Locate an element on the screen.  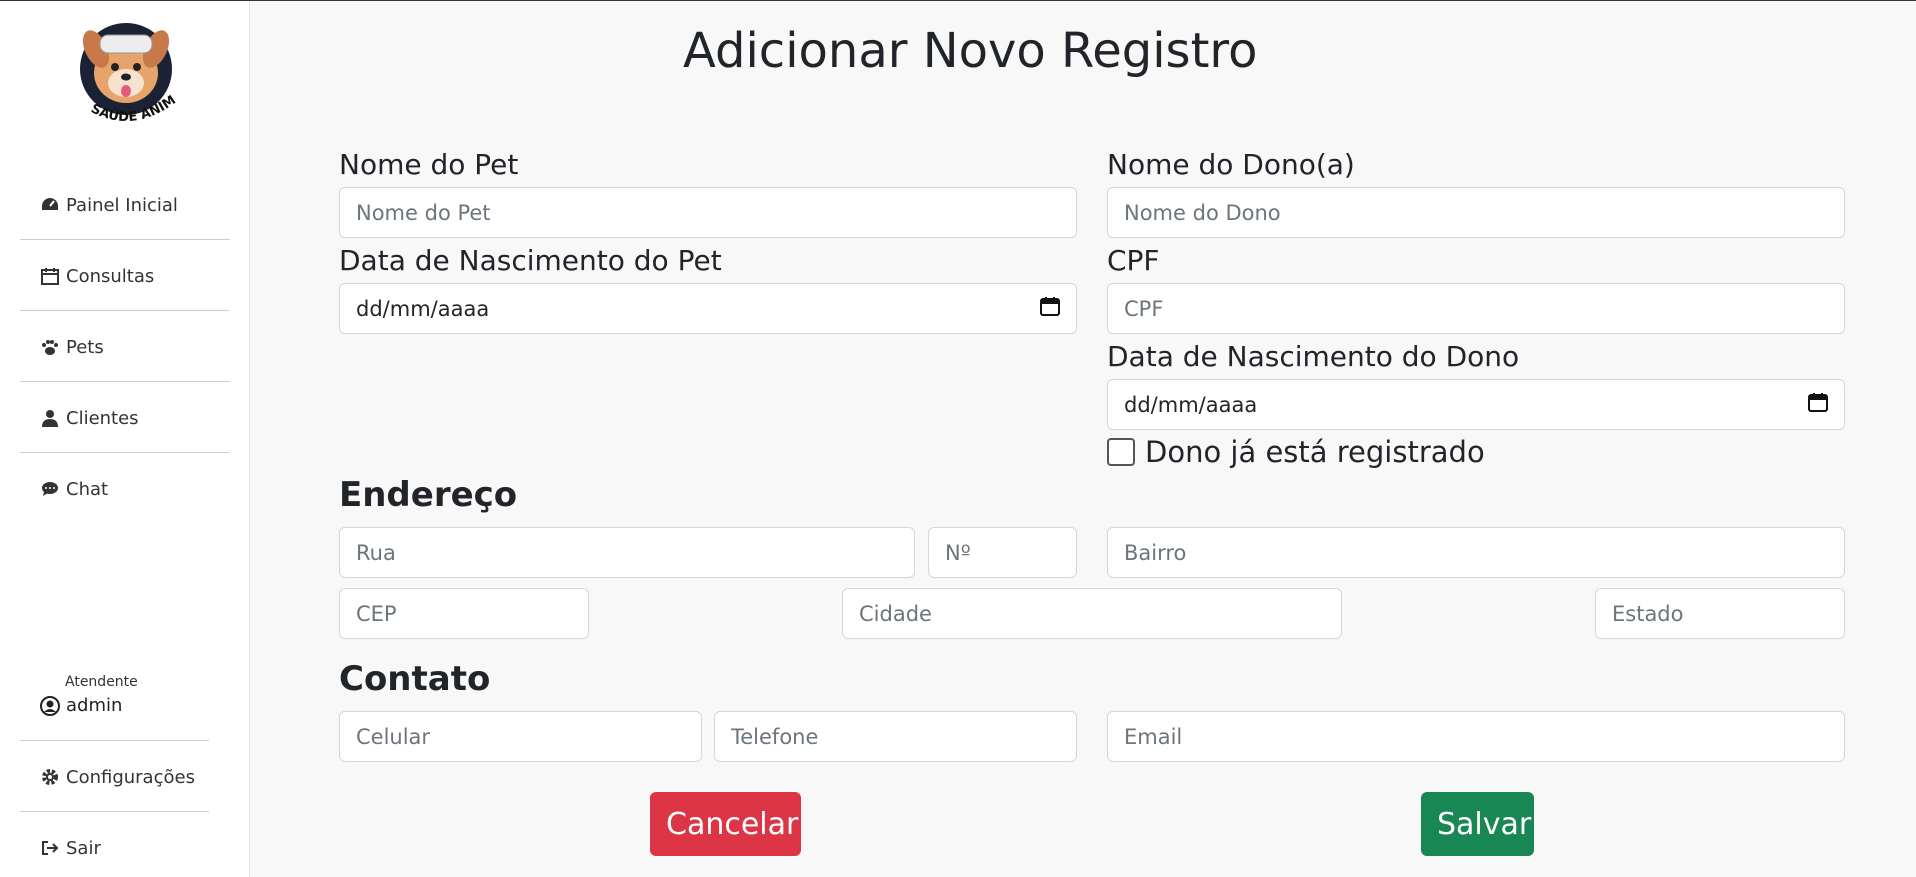
sidebar-item-painel-inicial: Painel Inicial is located at coordinates (125, 205).